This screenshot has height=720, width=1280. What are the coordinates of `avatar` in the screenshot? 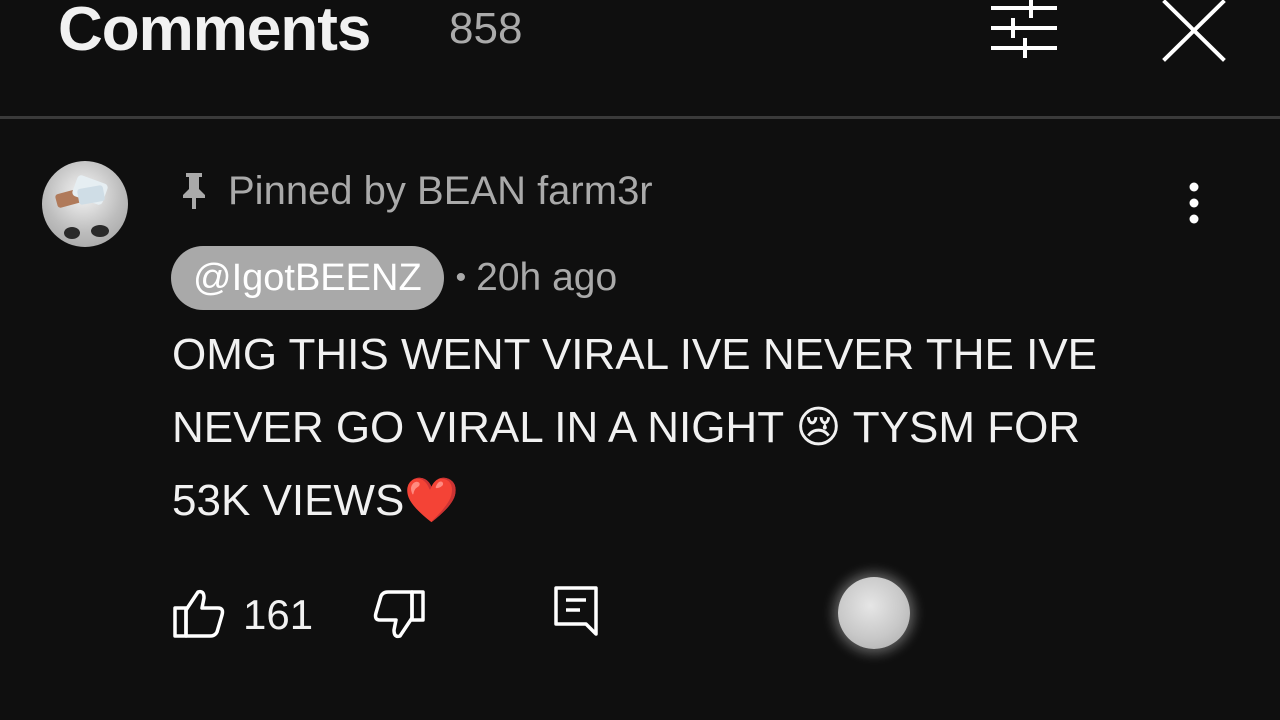 It's located at (85, 204).